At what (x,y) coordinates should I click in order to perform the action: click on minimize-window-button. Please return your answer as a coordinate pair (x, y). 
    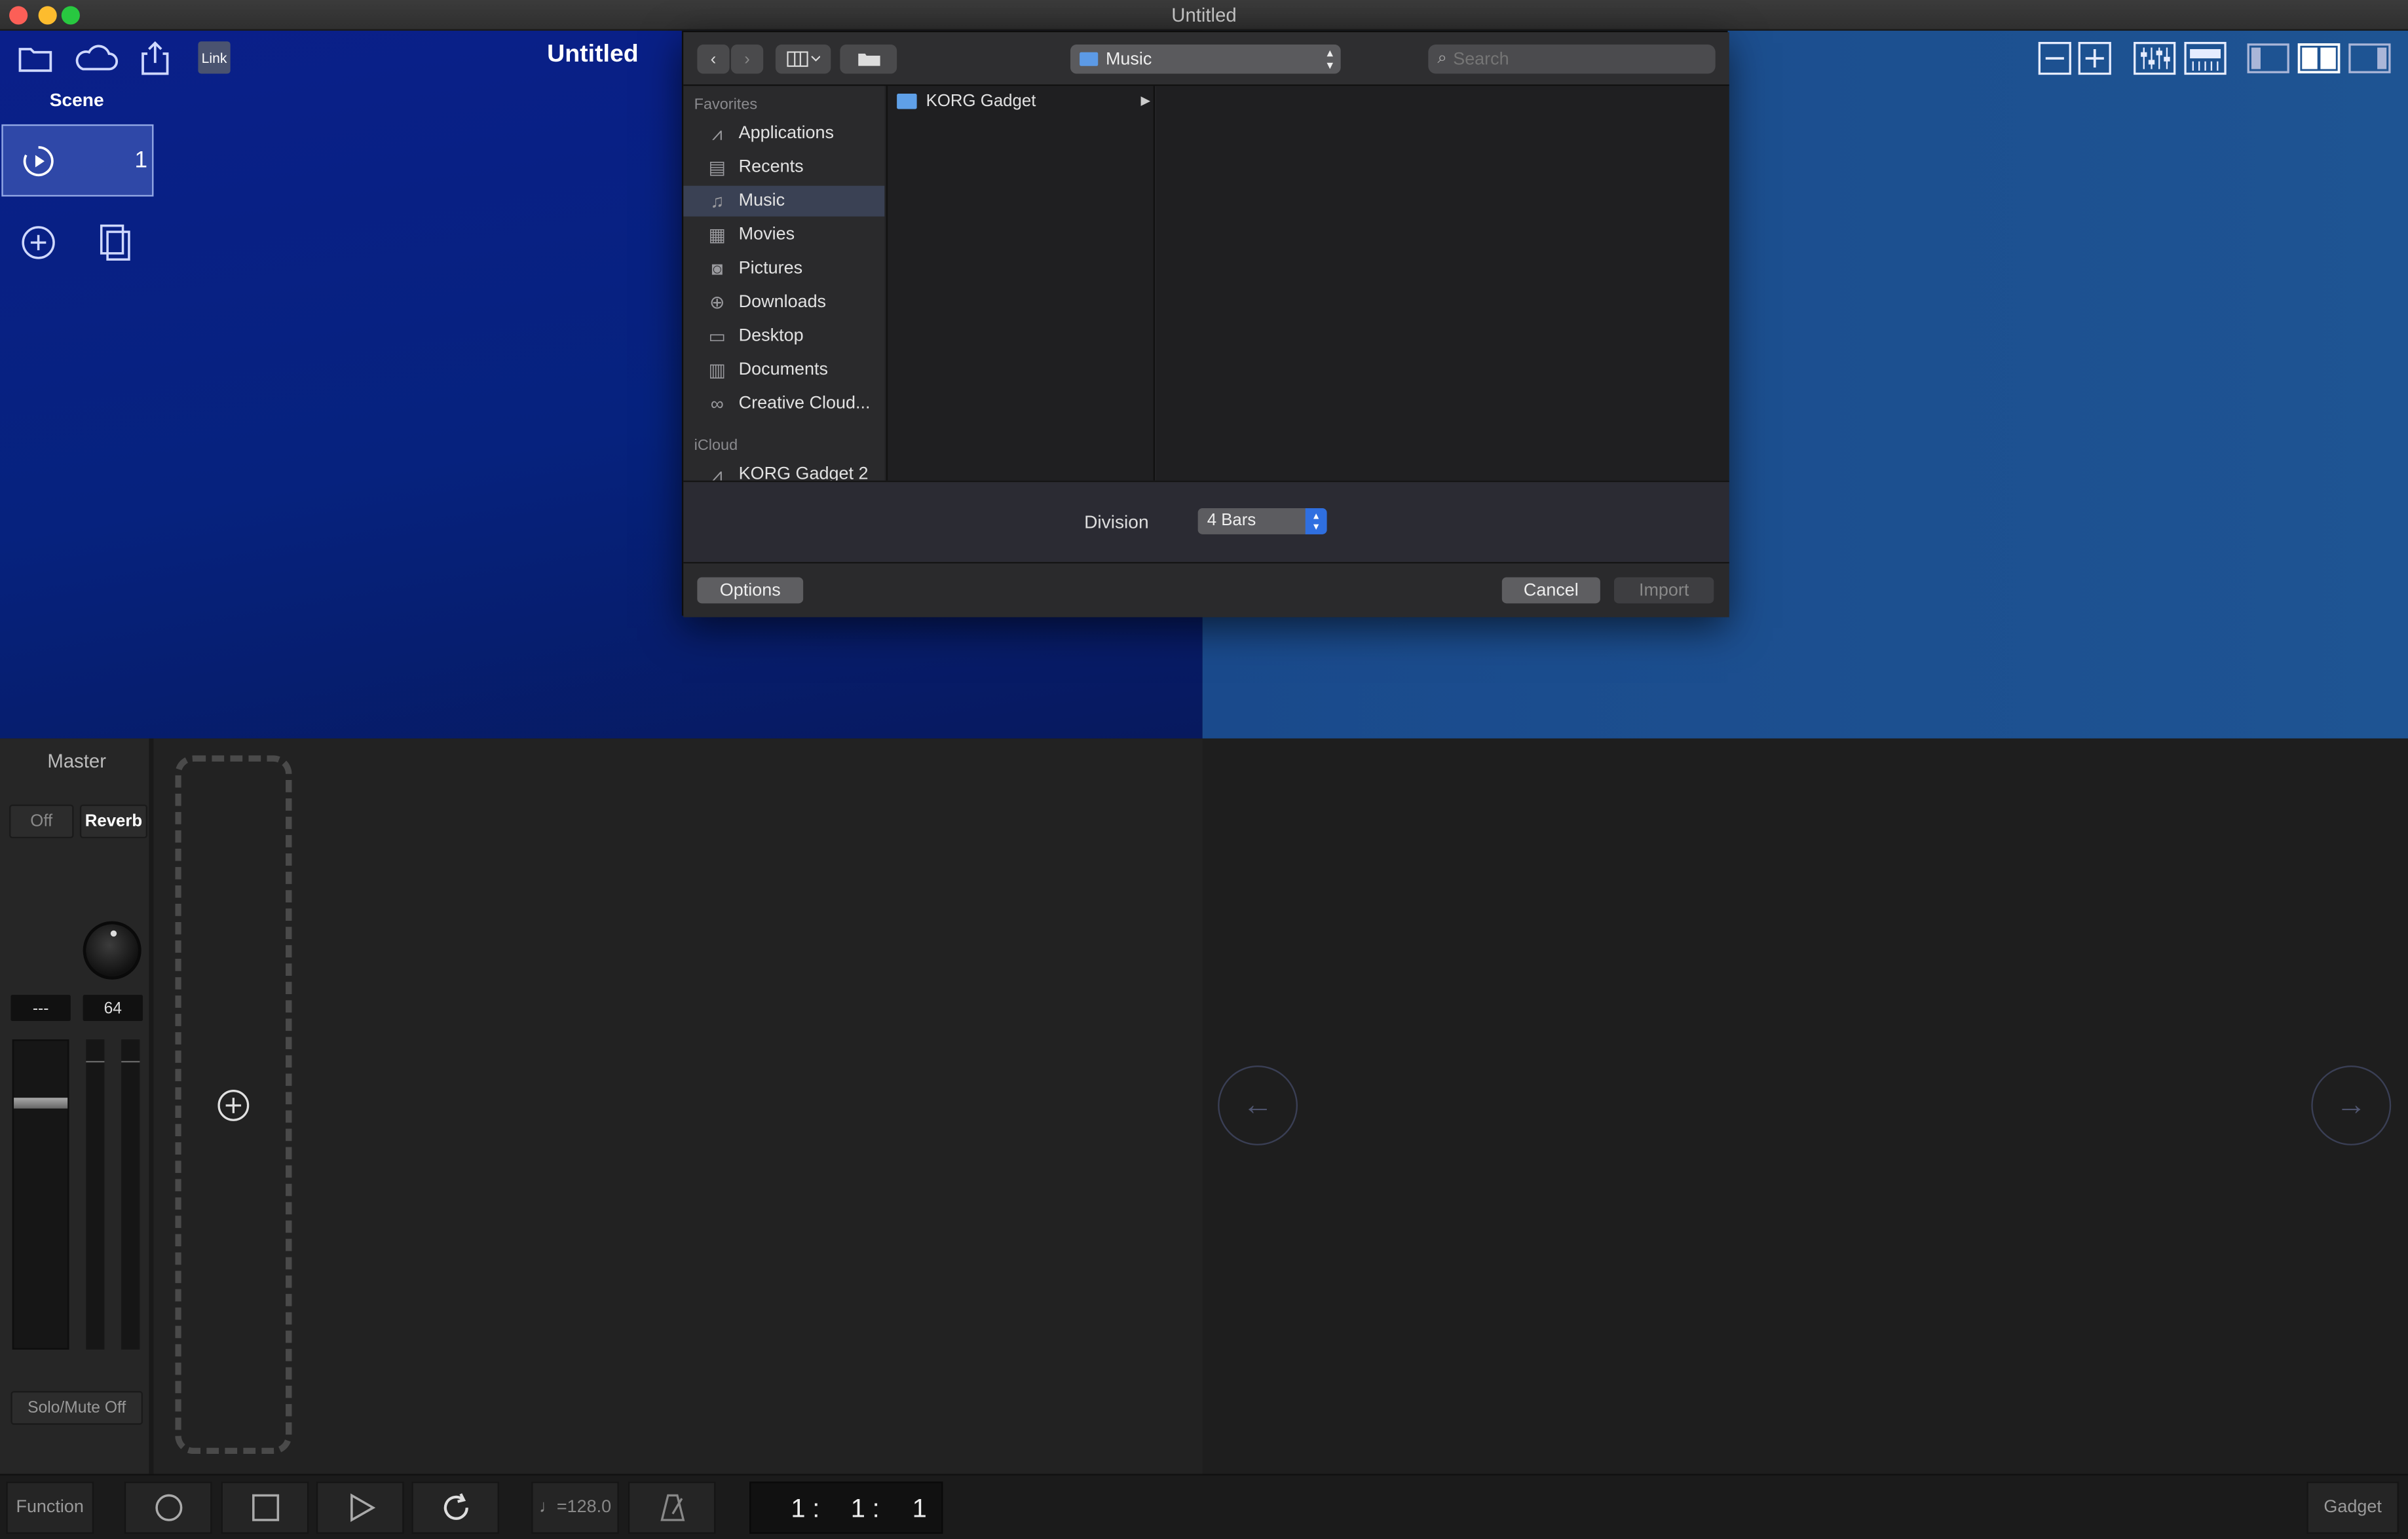
    Looking at the image, I should click on (47, 15).